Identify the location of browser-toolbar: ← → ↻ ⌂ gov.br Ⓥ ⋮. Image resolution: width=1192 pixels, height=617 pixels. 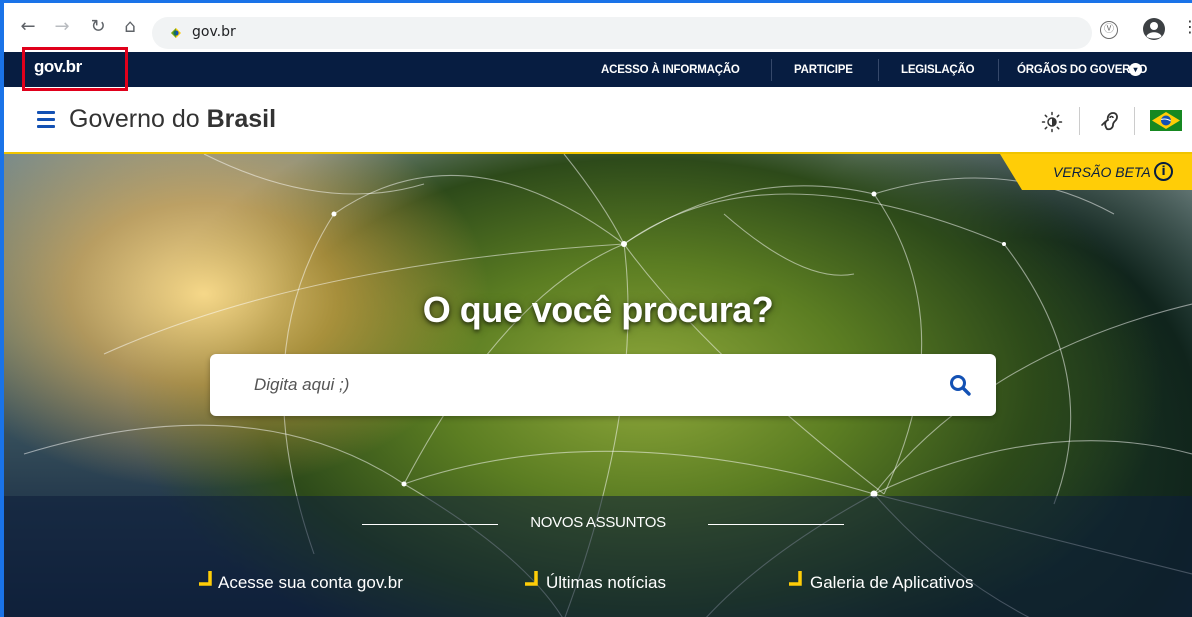
(598, 27).